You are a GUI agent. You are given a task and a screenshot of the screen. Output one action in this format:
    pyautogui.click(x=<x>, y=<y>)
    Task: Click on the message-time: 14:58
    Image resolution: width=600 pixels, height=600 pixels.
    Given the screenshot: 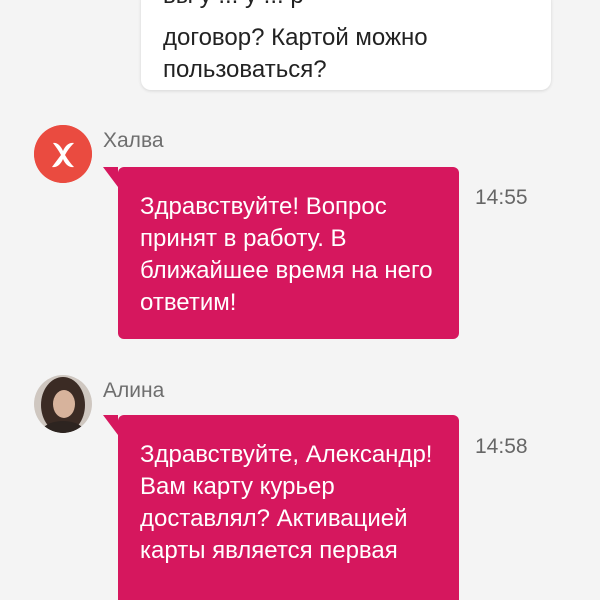 What is the action you would take?
    pyautogui.click(x=501, y=446)
    